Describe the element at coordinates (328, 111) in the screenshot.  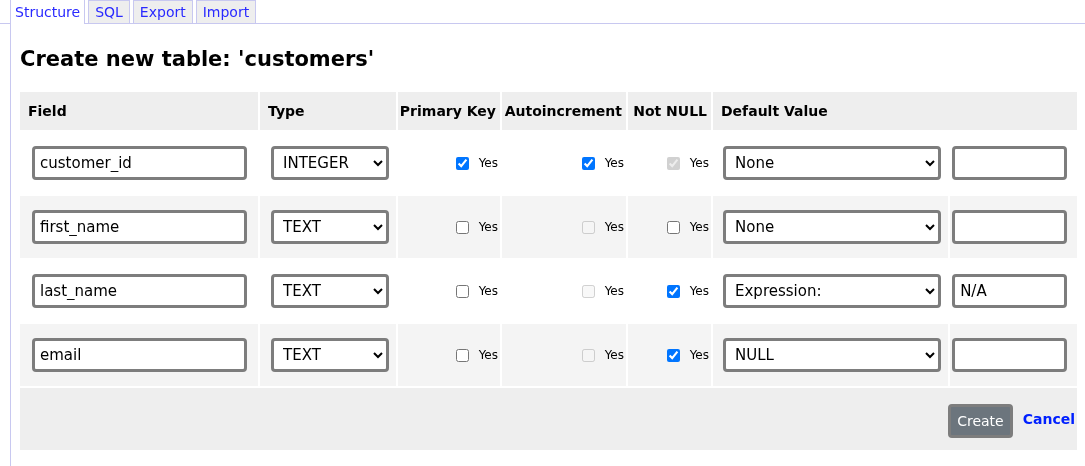
I see `column-header: Type` at that location.